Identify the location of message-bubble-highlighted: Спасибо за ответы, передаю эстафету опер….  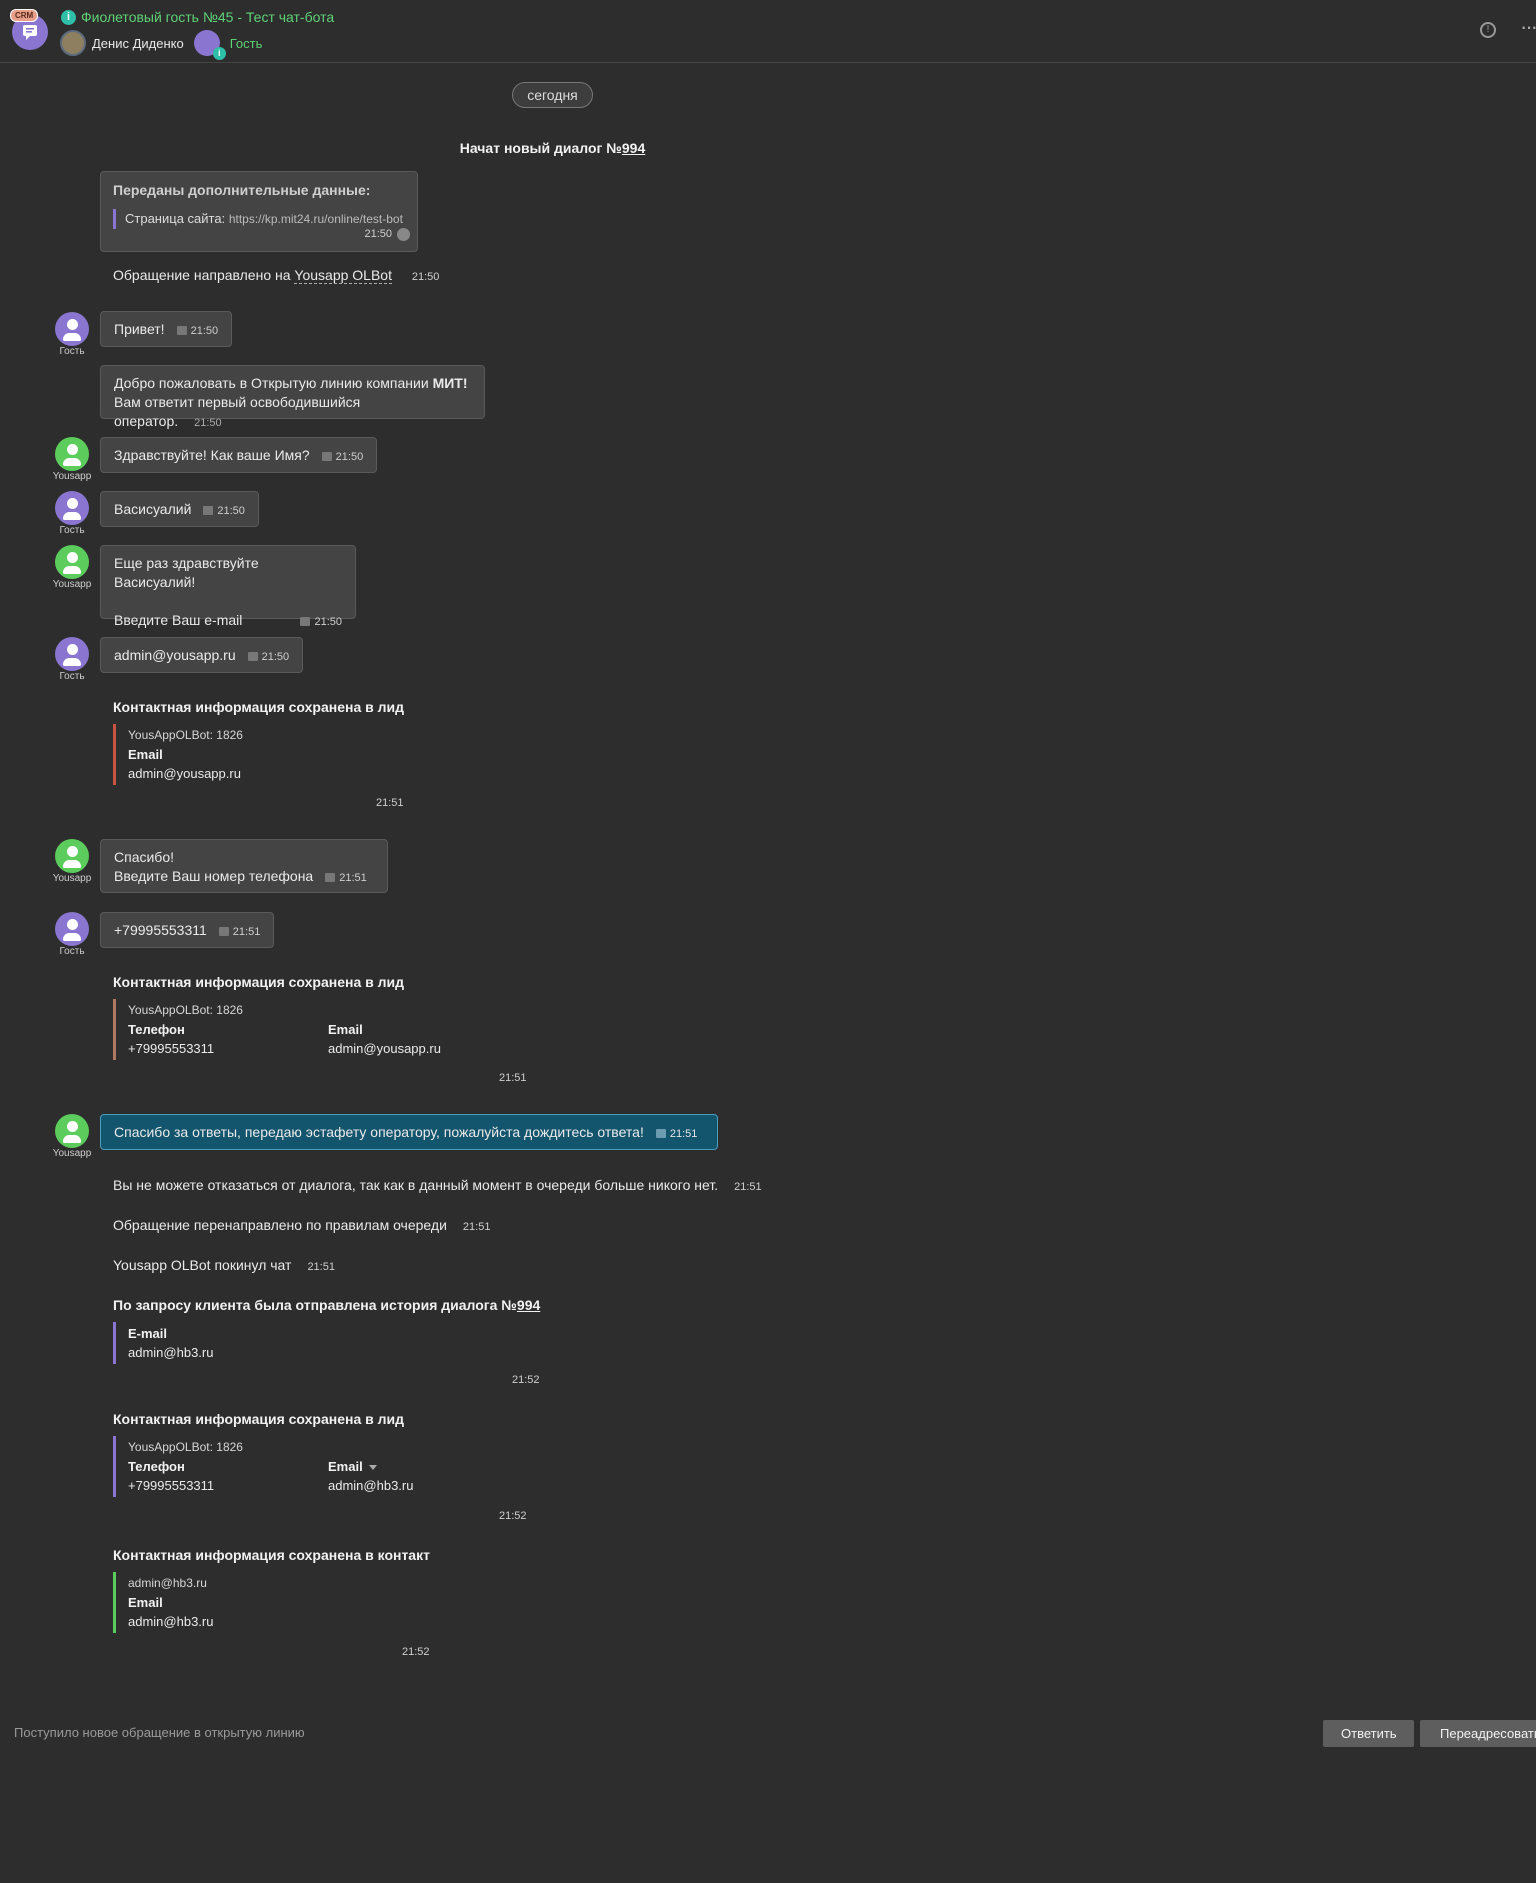
(409, 1132).